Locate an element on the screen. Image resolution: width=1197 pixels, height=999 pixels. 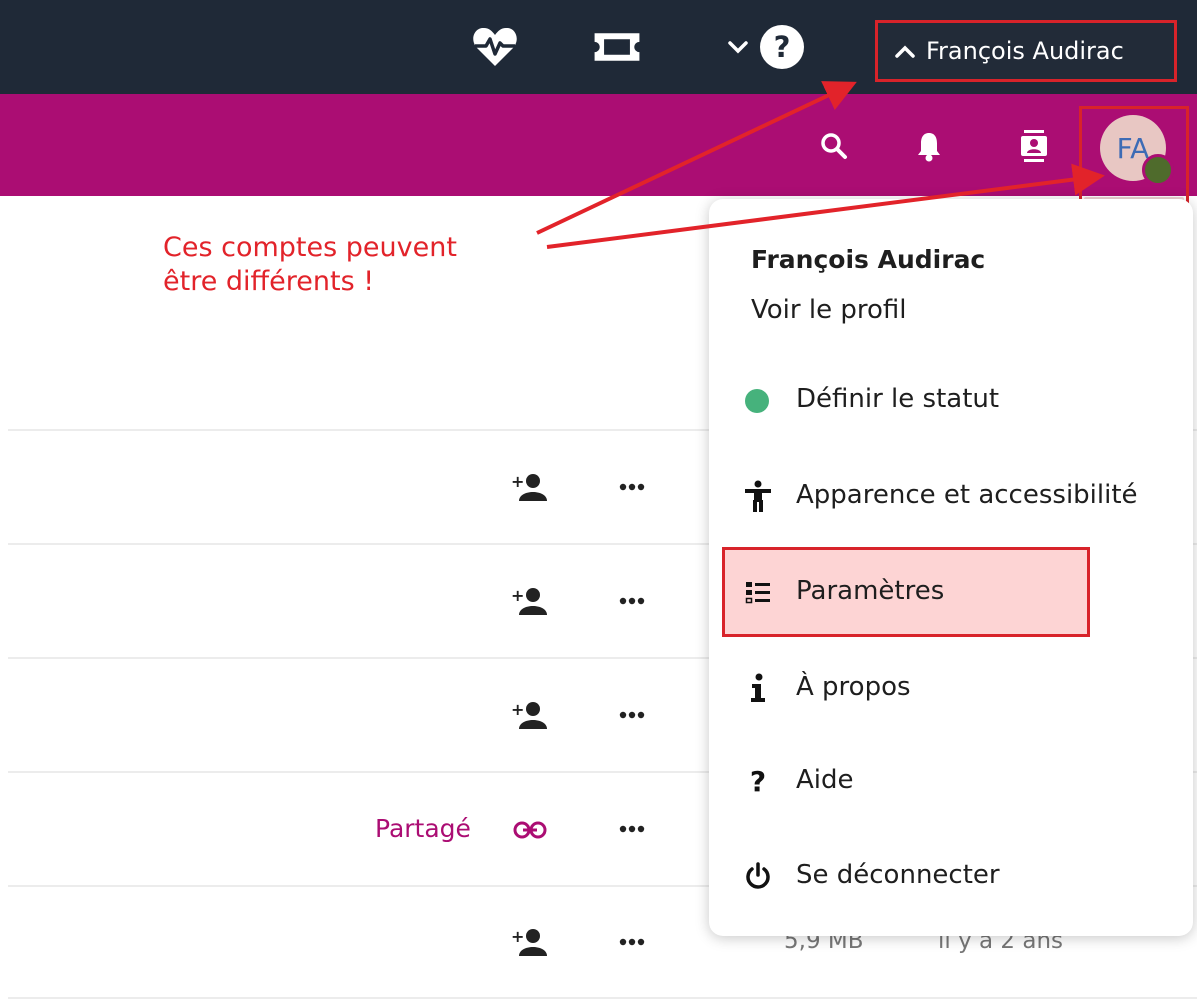
chevron-up-icon is located at coordinates (905, 51).